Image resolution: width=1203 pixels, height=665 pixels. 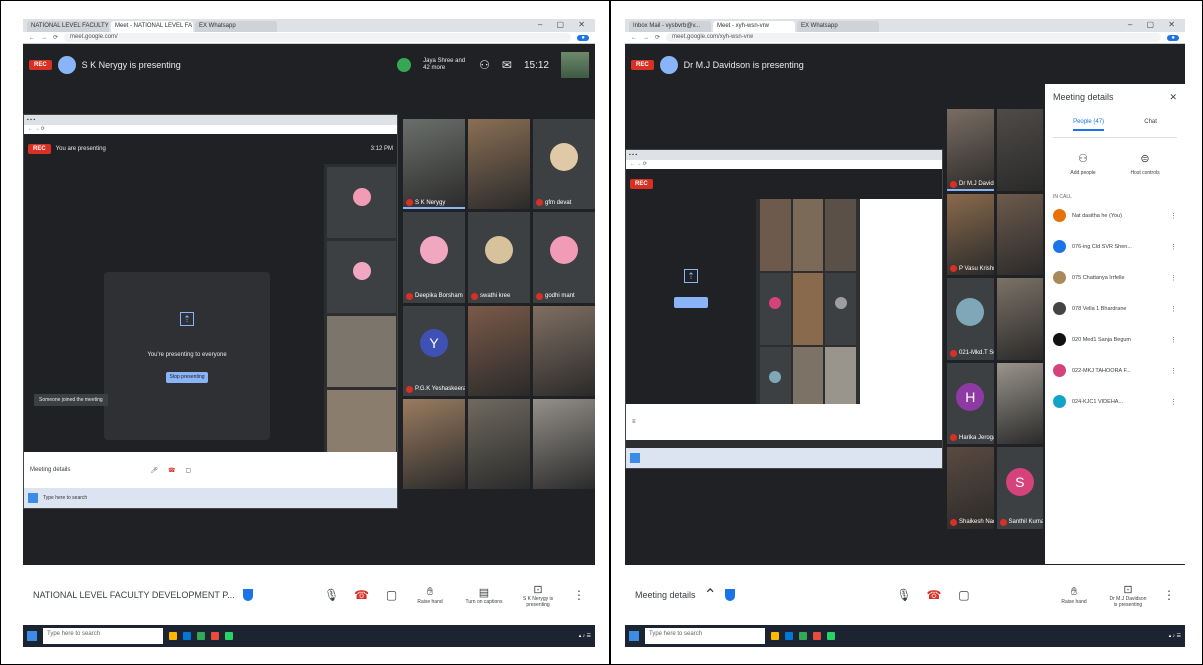 What do you see at coordinates (1115, 308) in the screenshot?
I see `participant-row: 078 Vella 1 Bhardrane ⋮` at bounding box center [1115, 308].